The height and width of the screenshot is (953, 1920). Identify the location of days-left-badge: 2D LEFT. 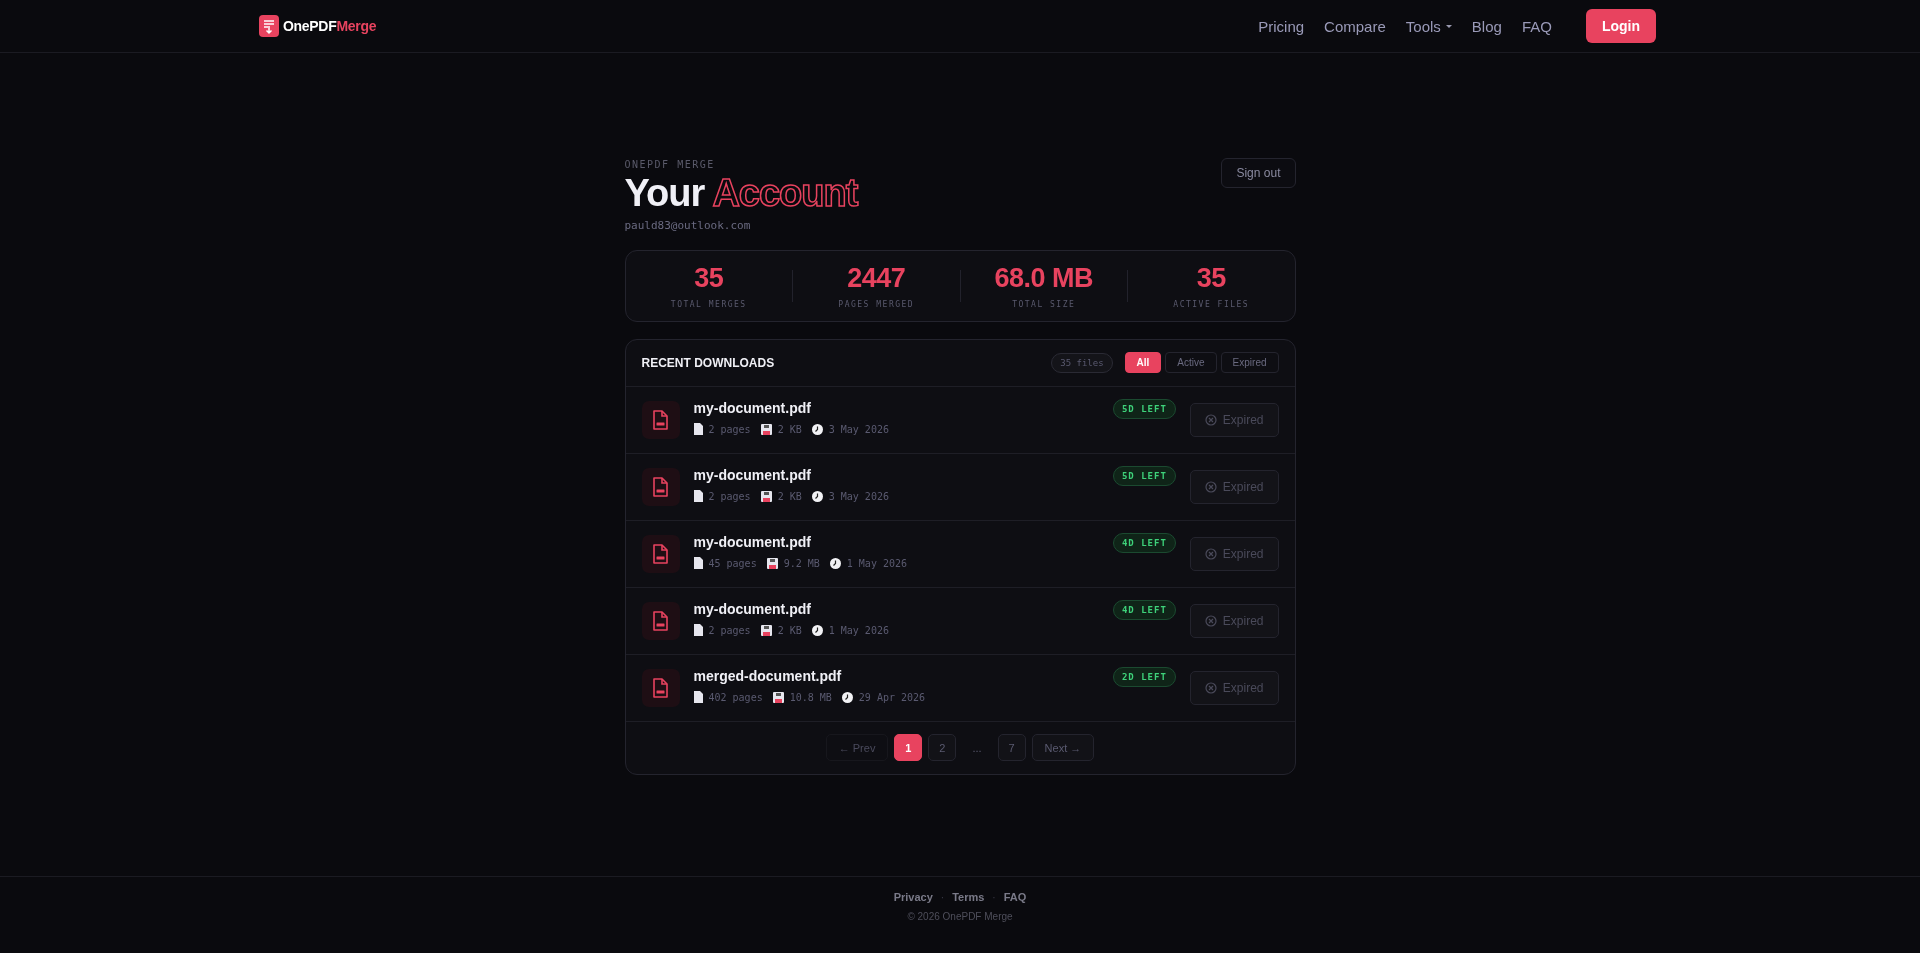
(1144, 676).